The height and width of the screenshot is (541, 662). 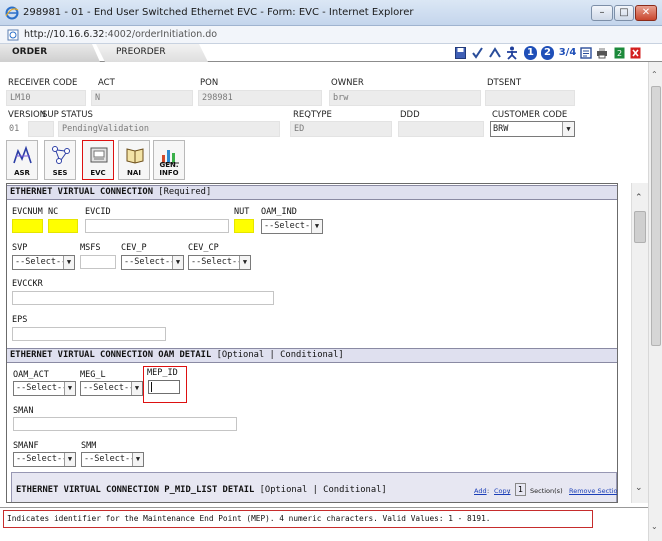 I want to click on mep-id-input, so click(x=164, y=387).